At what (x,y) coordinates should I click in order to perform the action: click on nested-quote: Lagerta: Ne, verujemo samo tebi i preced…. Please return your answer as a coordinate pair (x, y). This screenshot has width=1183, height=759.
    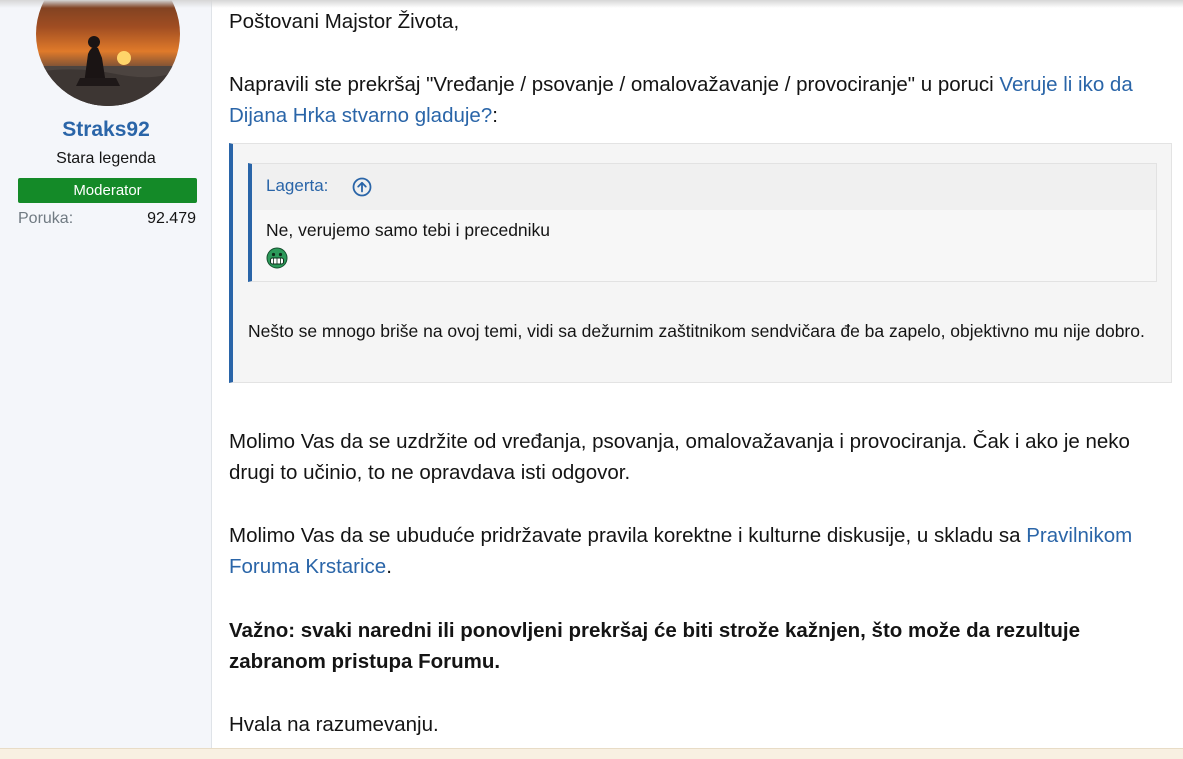
    Looking at the image, I should click on (702, 222).